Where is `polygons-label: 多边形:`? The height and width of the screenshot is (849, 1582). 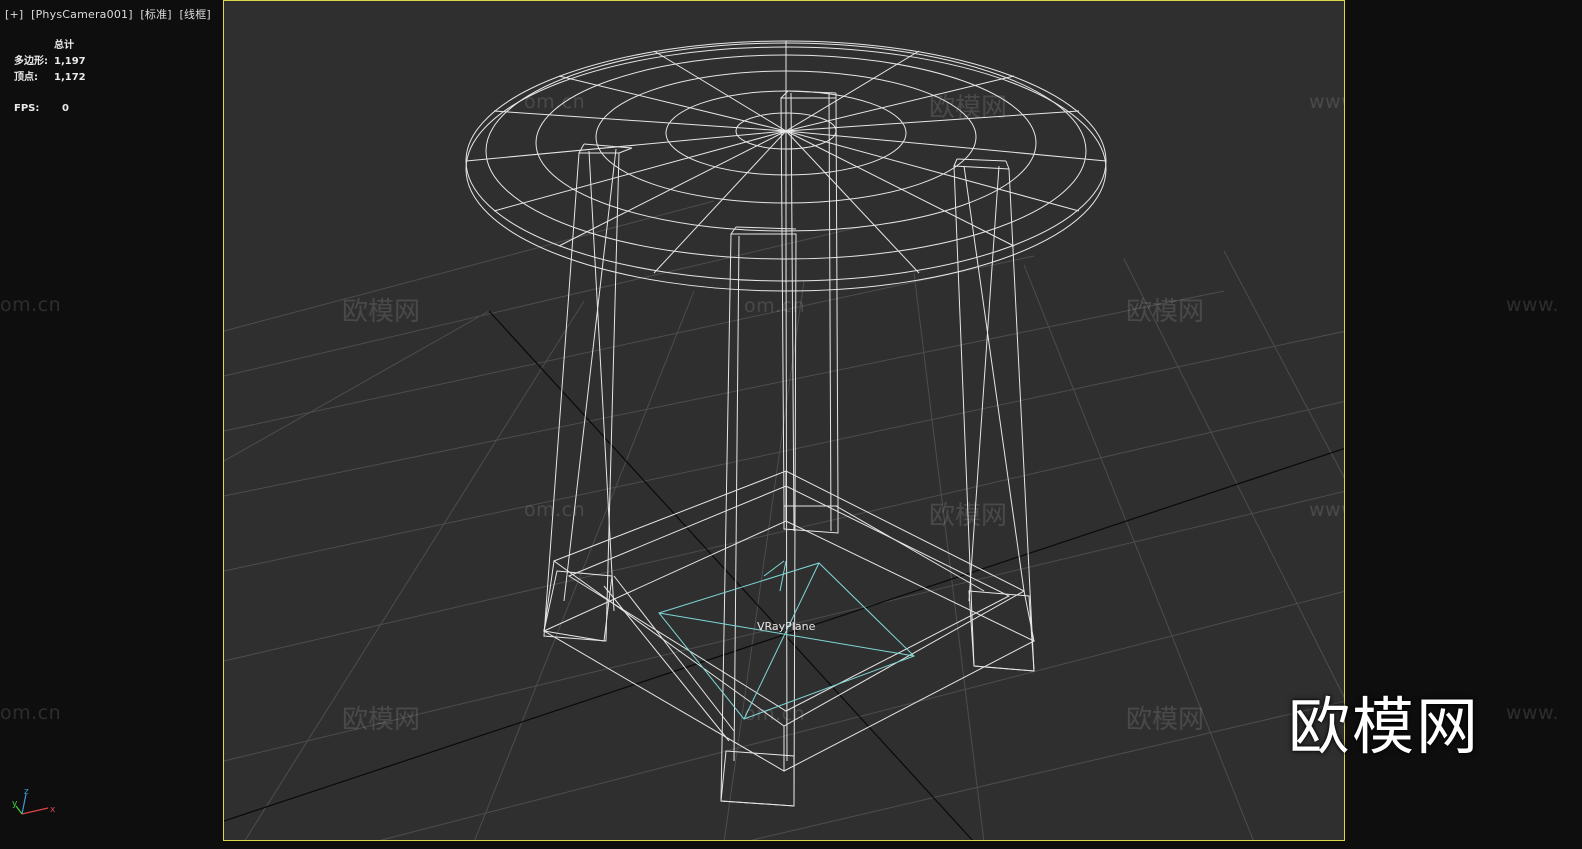
polygons-label: 多边形: is located at coordinates (31, 61).